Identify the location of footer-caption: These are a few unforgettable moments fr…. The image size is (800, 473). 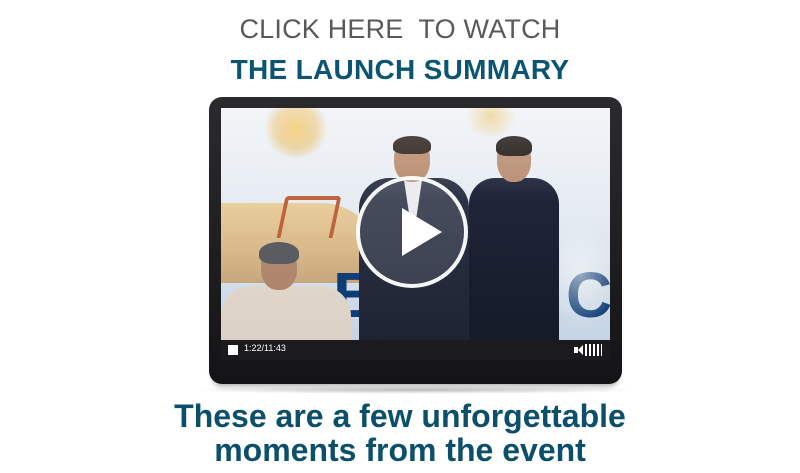
(400, 433).